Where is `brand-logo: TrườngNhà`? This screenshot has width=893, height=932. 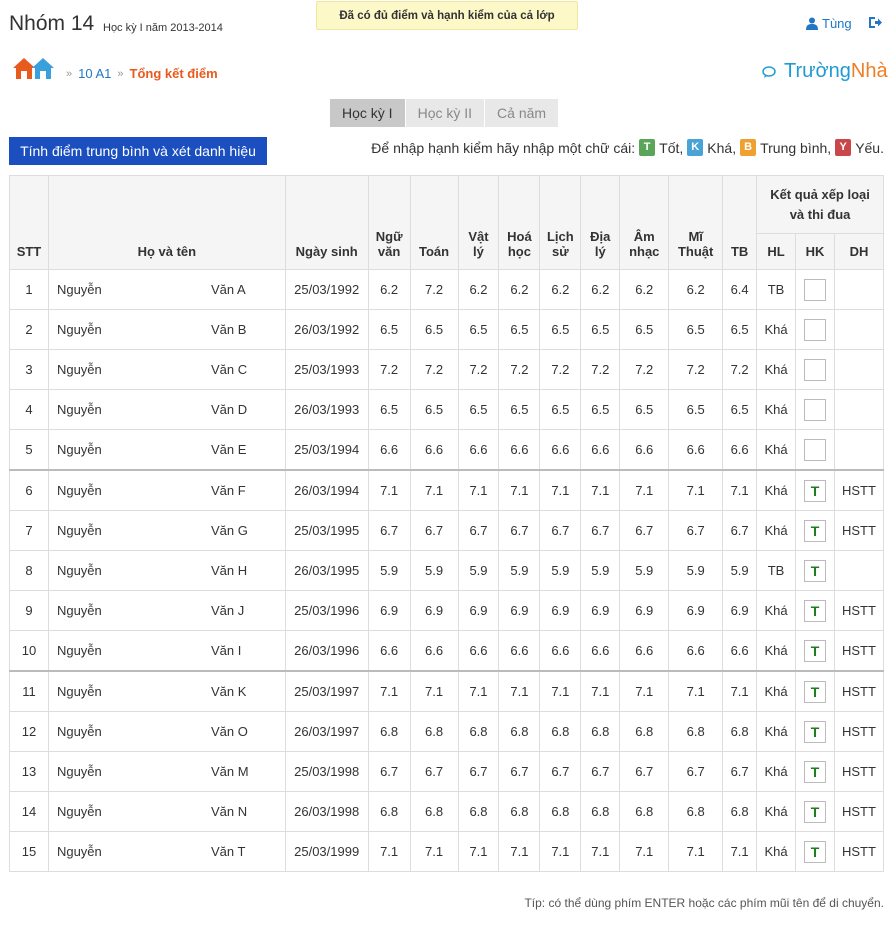
brand-logo: TrườngNhà is located at coordinates (825, 71).